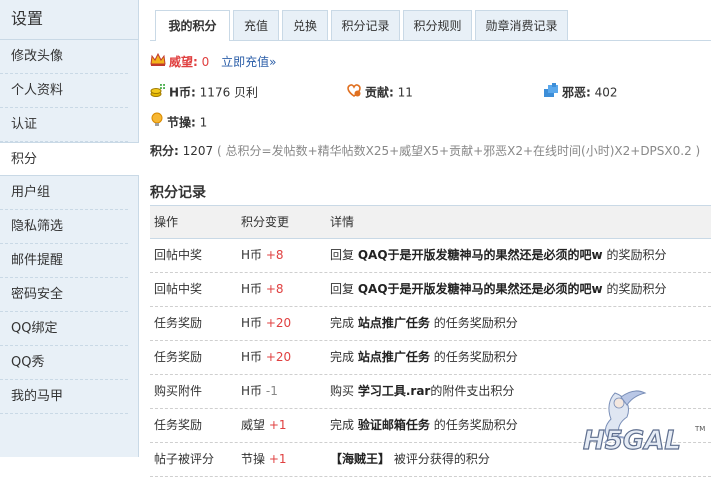  Describe the element at coordinates (430, 222) in the screenshot. I see `table-header: 操作 积分变更 详情` at that location.